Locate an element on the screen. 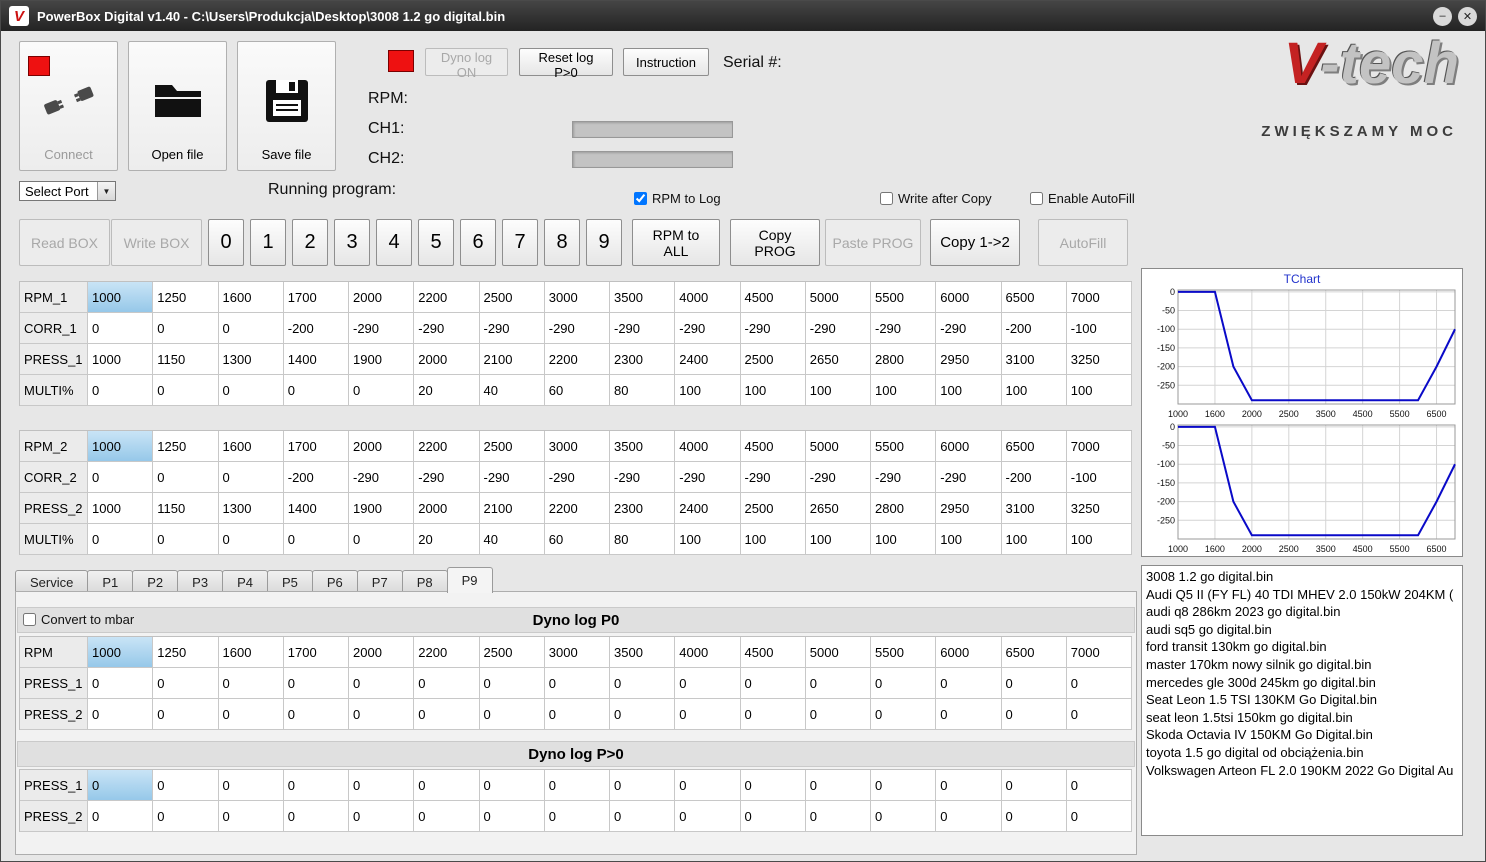 This screenshot has height=862, width=1486. table-cell: 2800 is located at coordinates (904, 508).